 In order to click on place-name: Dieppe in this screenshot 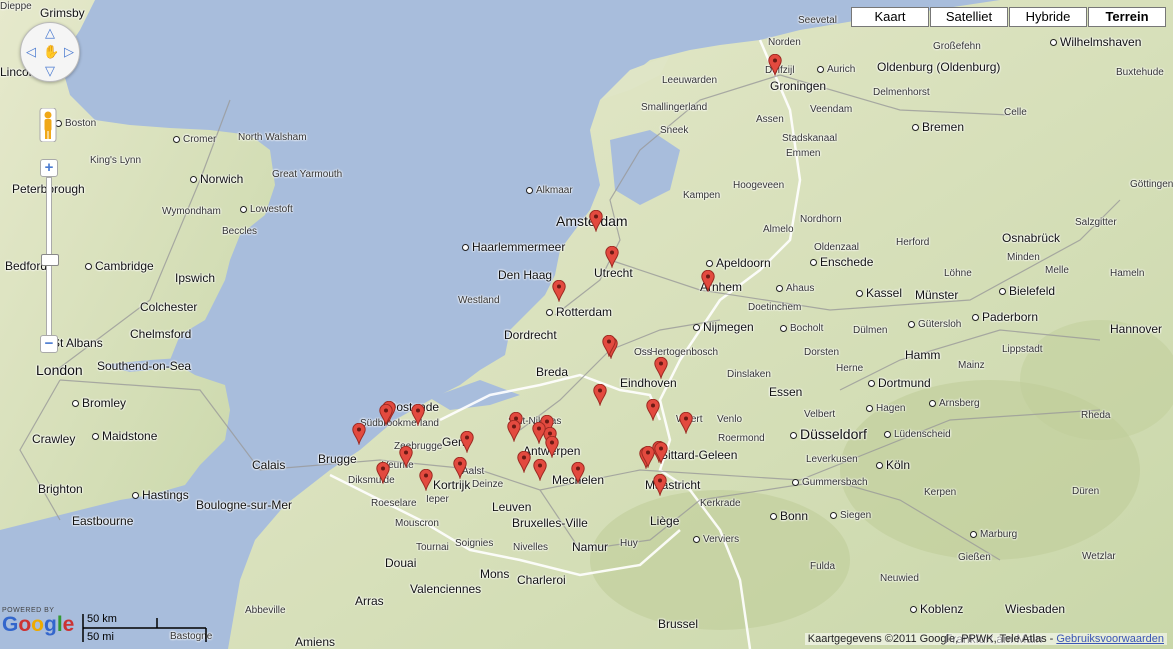, I will do `click(16, 6)`.